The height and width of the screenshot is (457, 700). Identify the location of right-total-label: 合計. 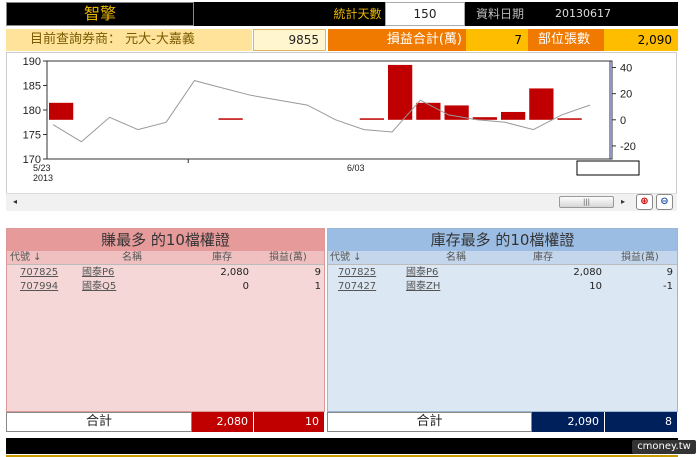
(429, 422).